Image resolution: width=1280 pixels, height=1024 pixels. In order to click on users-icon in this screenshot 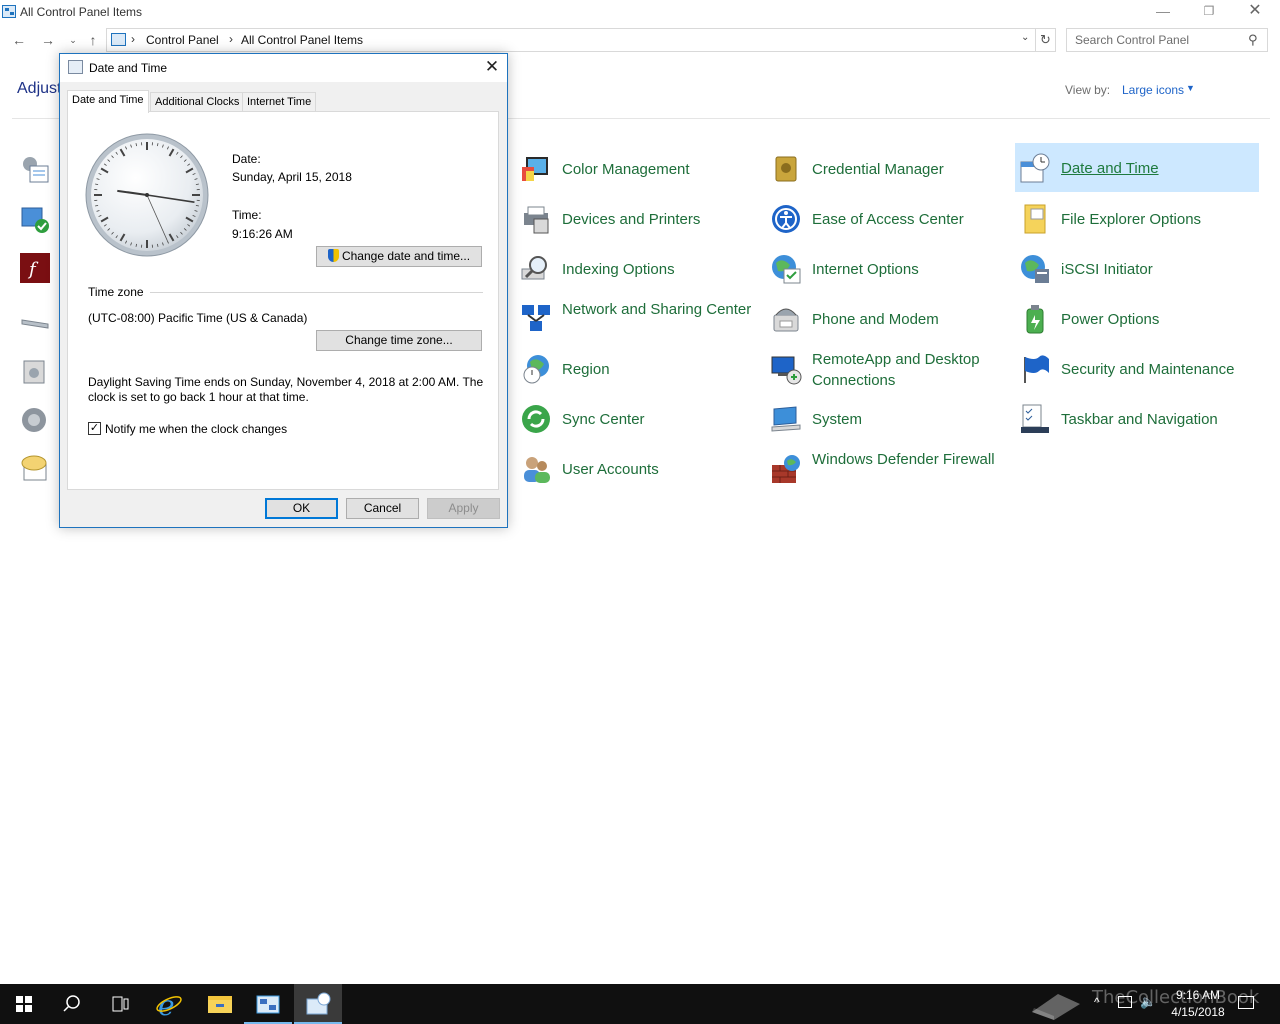, I will do `click(536, 469)`.